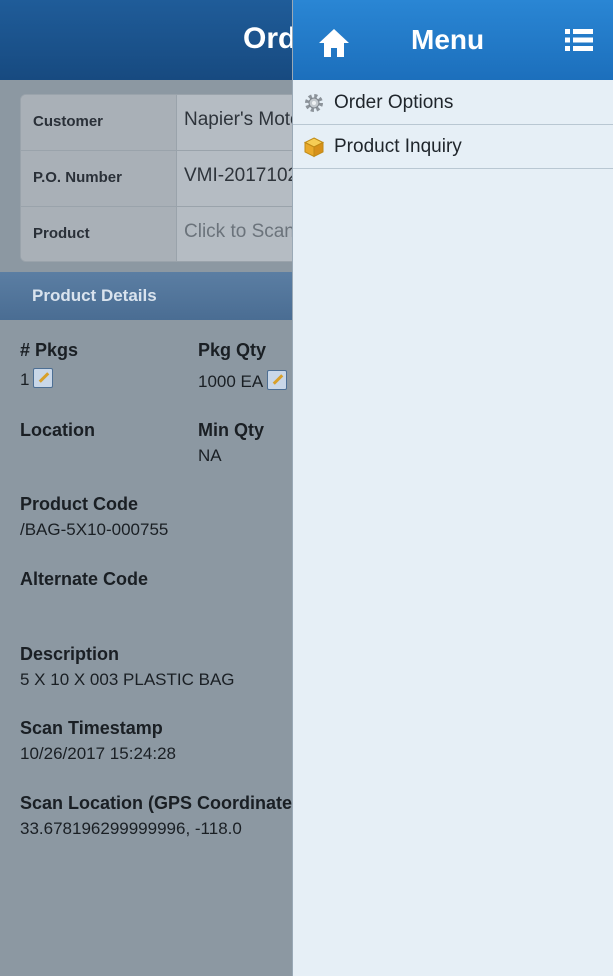 This screenshot has width=613, height=976. I want to click on pkgs-value-wrap: 1, so click(37, 379).